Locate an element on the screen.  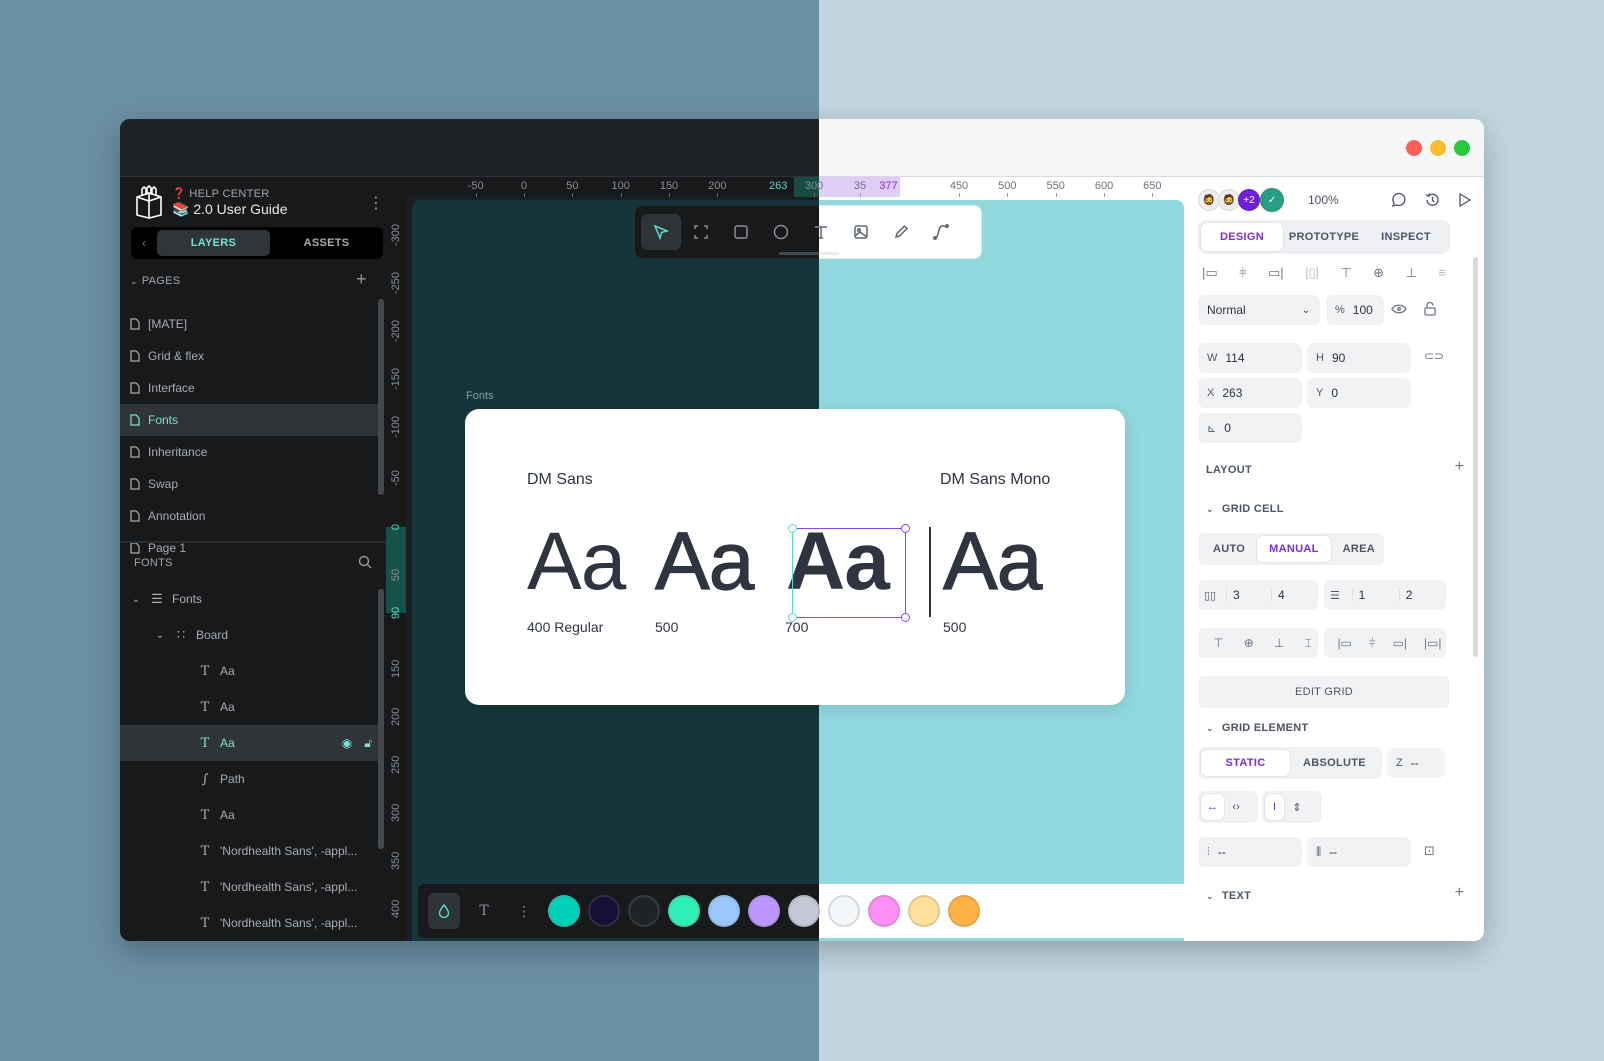
resize-handle-bottom-right is located at coordinates (905, 617).